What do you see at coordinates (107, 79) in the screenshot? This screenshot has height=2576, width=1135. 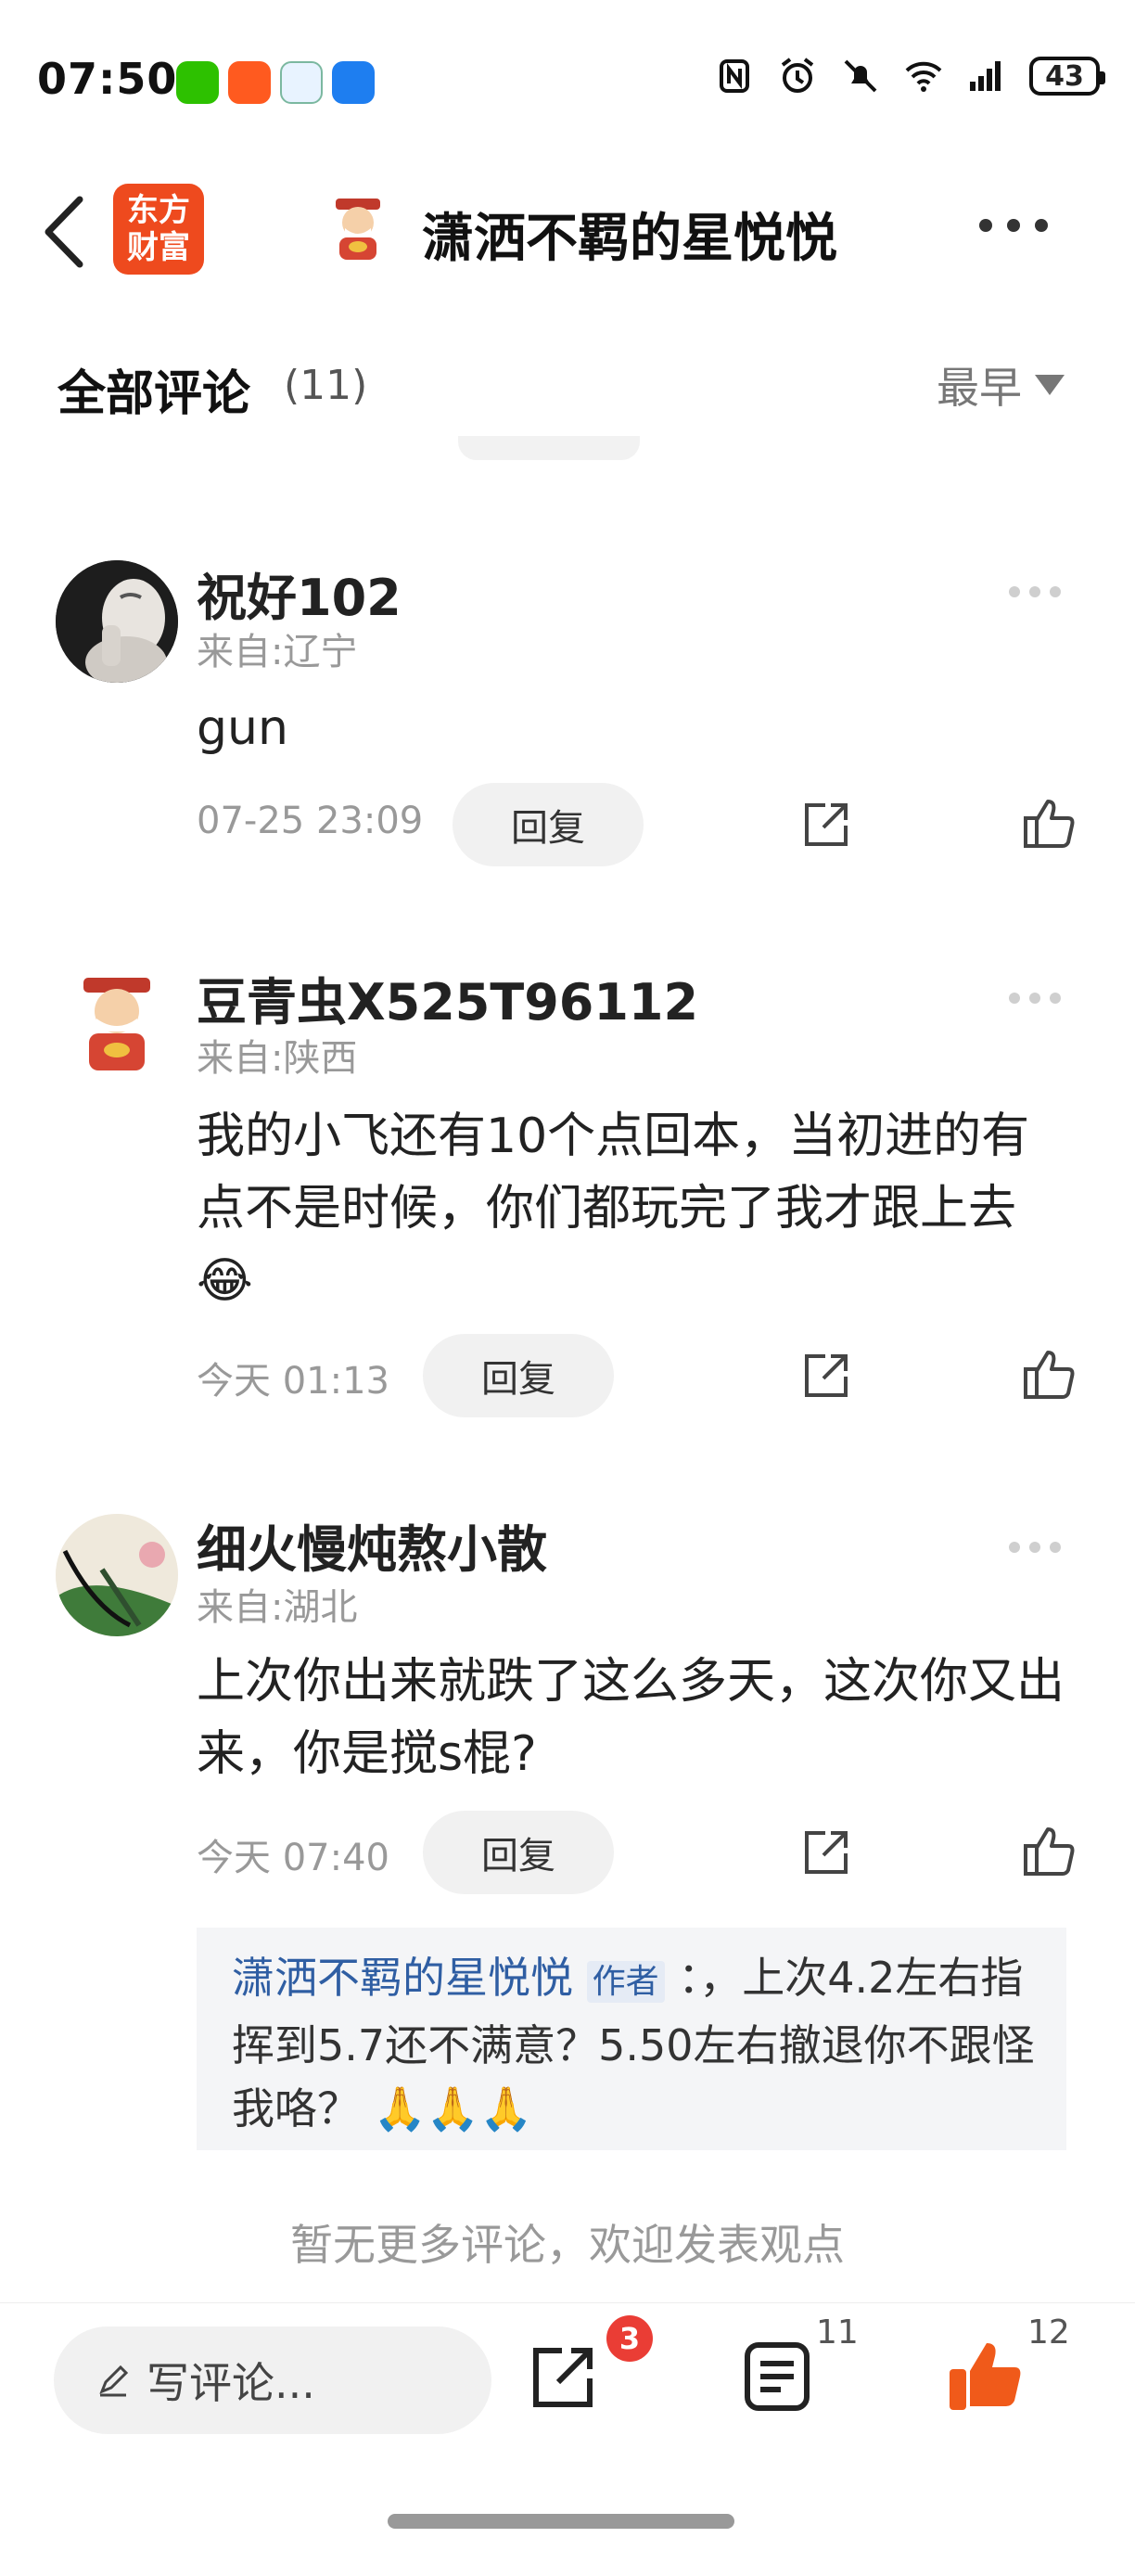 I see `status-time: 07:50` at bounding box center [107, 79].